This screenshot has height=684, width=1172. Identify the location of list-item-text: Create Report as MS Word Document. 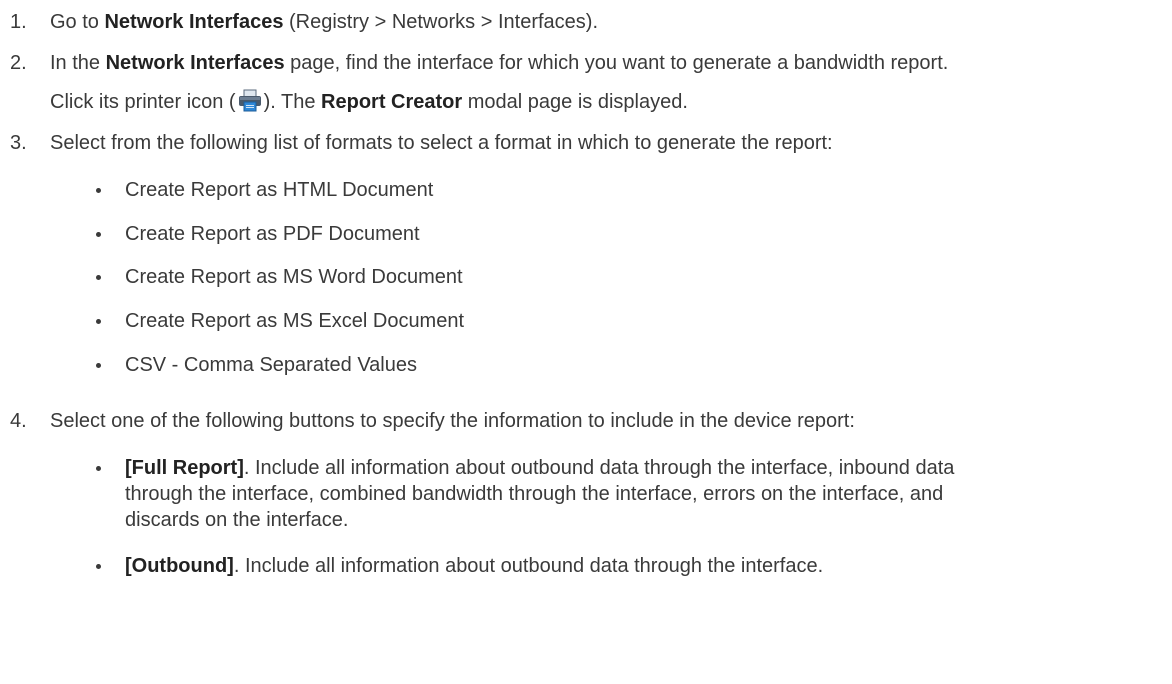
(294, 277).